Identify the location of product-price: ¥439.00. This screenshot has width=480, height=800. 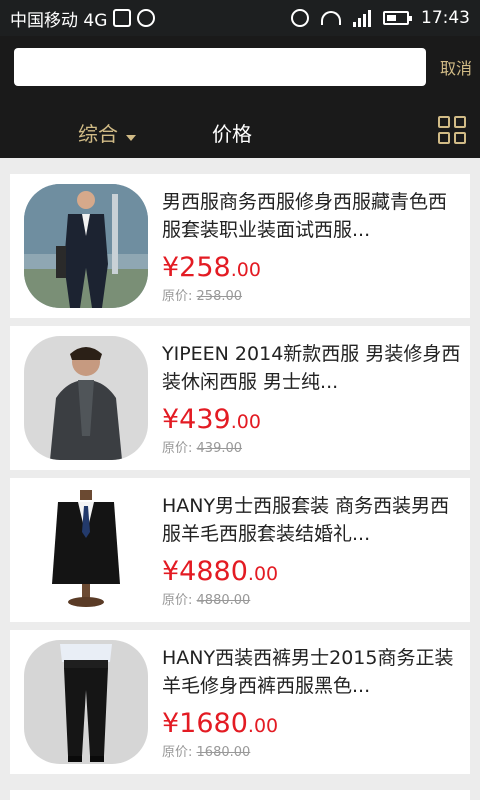
(211, 419).